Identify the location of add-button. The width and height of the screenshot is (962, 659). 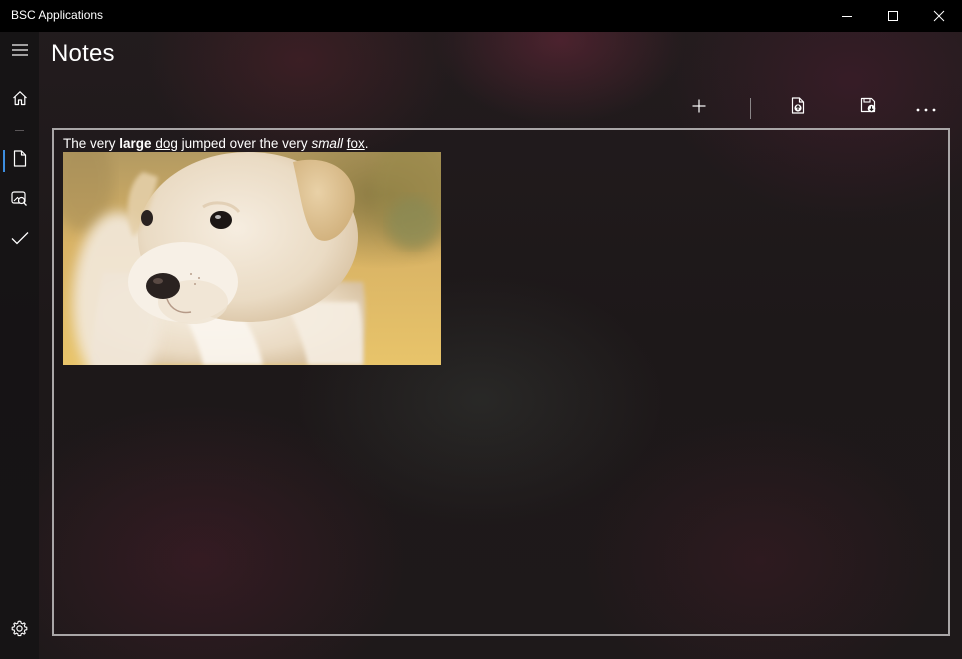
(699, 108).